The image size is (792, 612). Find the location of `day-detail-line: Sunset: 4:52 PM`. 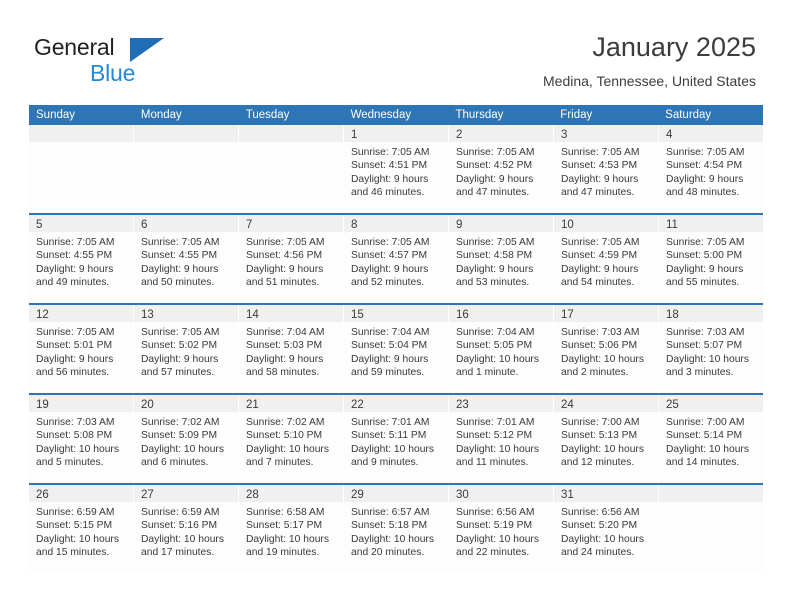

day-detail-line: Sunset: 4:52 PM is located at coordinates (494, 166).